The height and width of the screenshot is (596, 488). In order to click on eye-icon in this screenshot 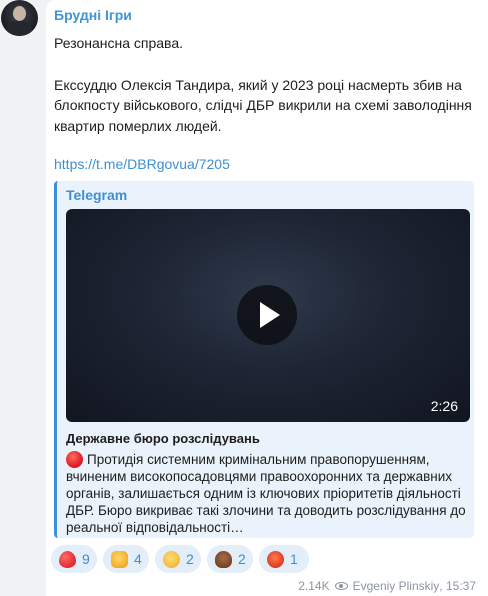, I will do `click(341, 585)`.